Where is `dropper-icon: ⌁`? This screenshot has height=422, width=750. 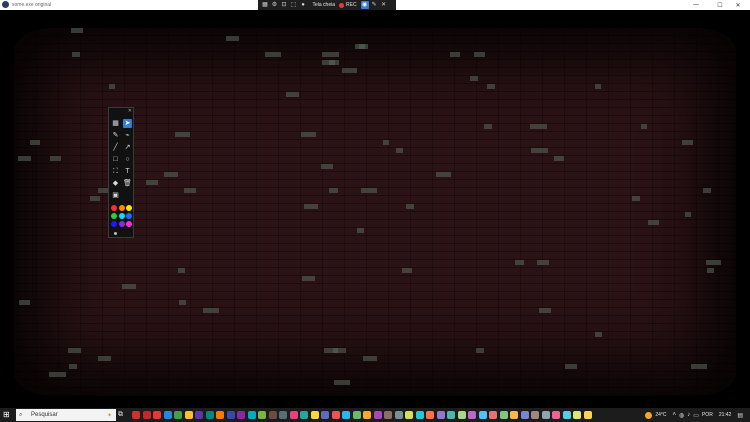
dropper-icon: ⌁ is located at coordinates (127, 135).